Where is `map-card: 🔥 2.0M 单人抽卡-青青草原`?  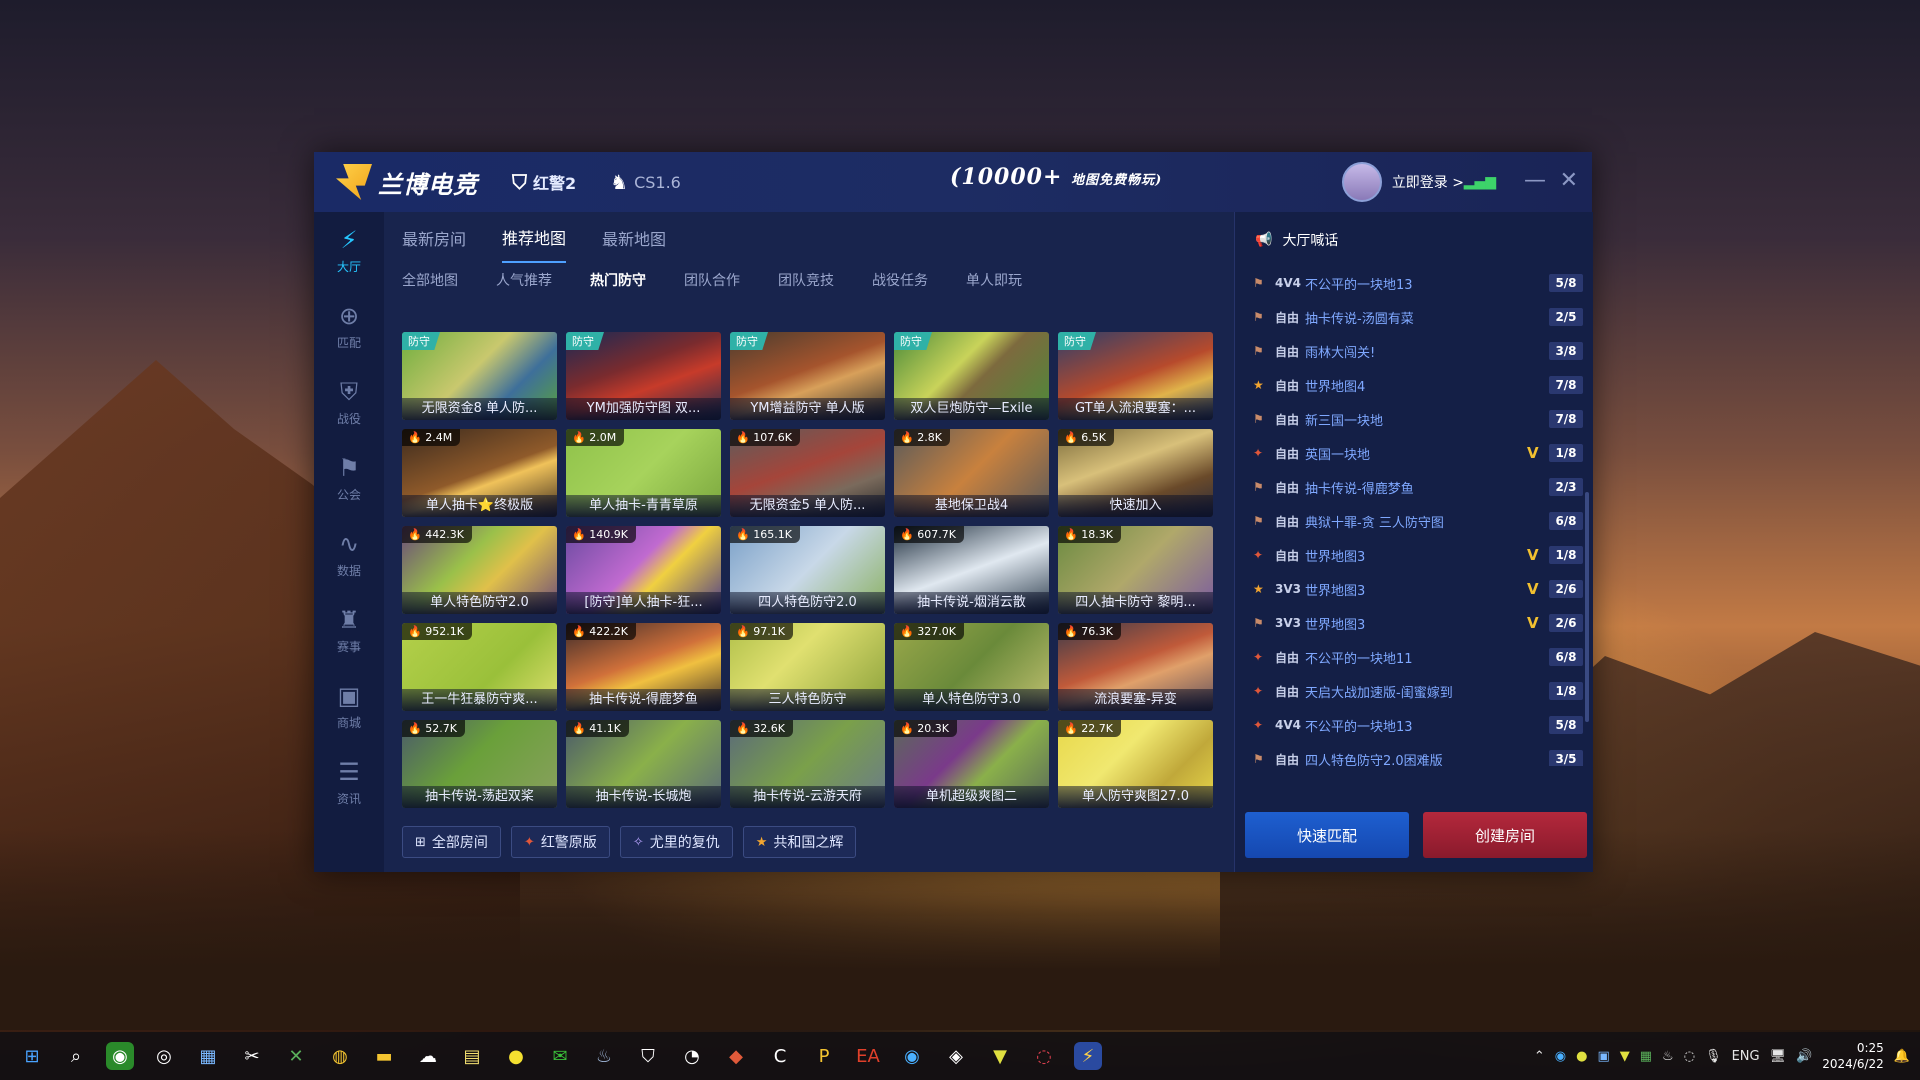
map-card: 🔥 2.0M 单人抽卡-青青草原 is located at coordinates (643, 473).